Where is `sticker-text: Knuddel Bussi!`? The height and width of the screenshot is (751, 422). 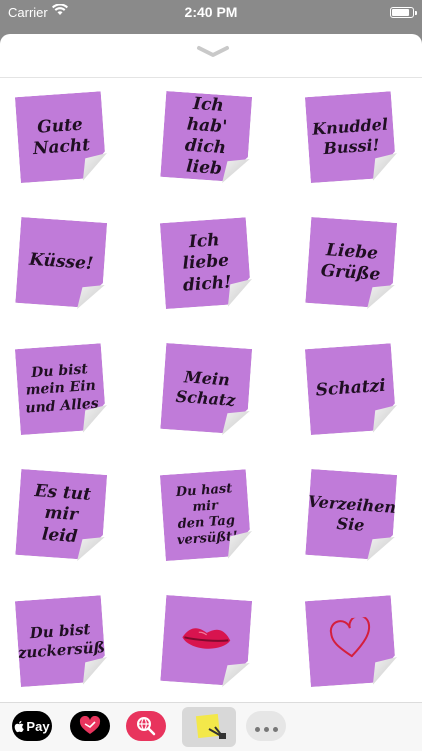 sticker-text: Knuddel Bussi! is located at coordinates (350, 136).